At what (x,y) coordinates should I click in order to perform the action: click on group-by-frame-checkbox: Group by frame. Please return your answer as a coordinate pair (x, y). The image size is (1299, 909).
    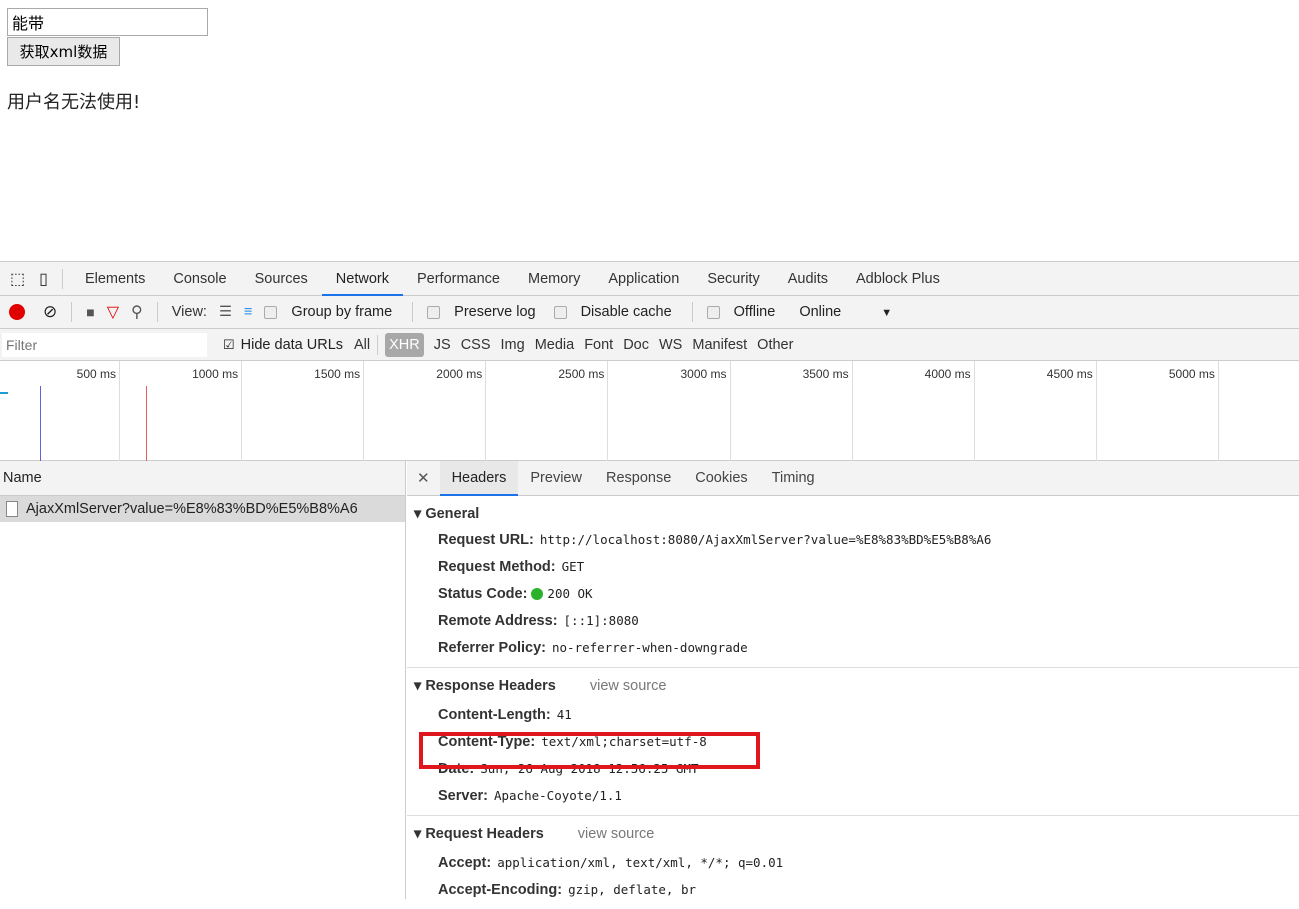
    Looking at the image, I should click on (331, 312).